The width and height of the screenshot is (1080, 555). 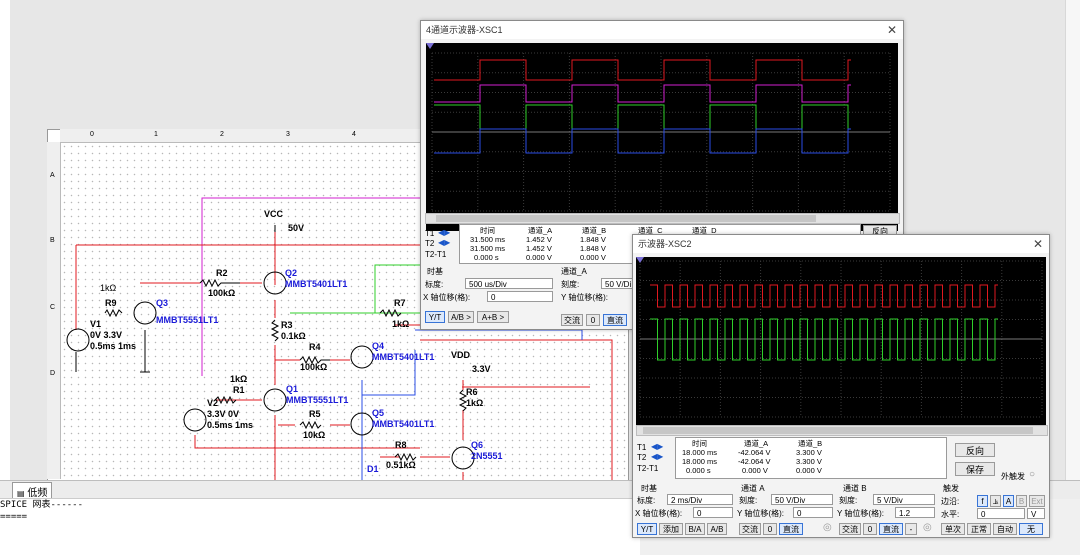 I want to click on scope2-ba-button: B/A, so click(x=695, y=529).